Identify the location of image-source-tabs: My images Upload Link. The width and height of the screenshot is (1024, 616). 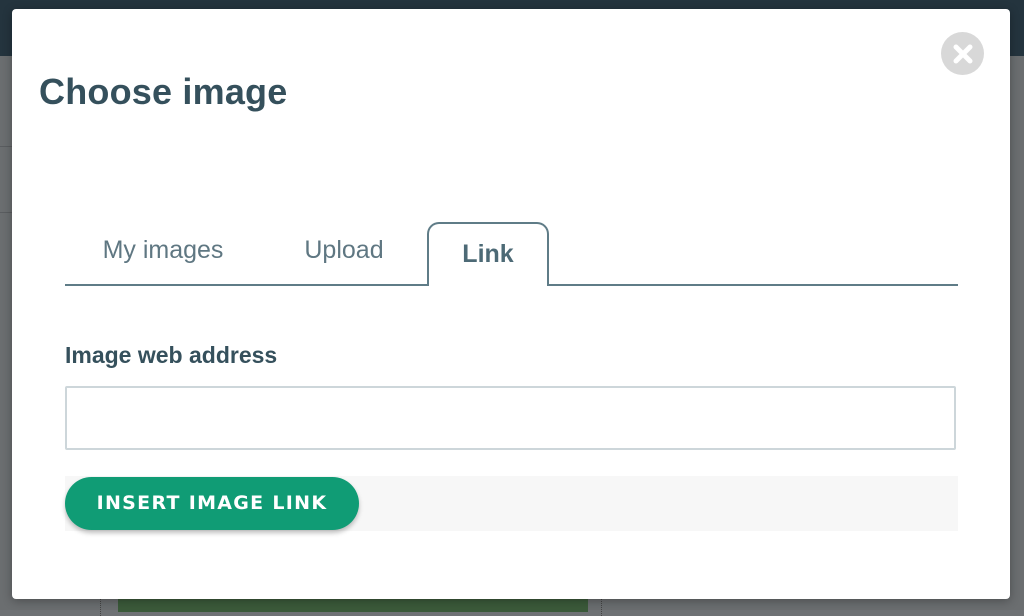
(511, 255).